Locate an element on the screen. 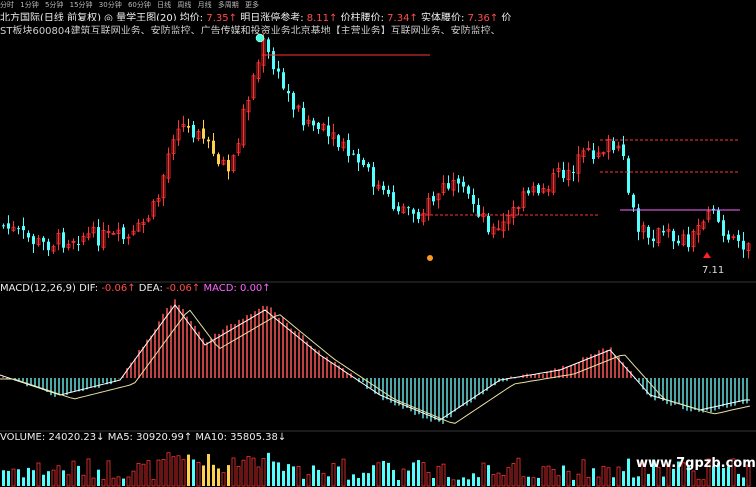 This screenshot has width=756, height=487. macd-value: 0.00↑ is located at coordinates (255, 288).